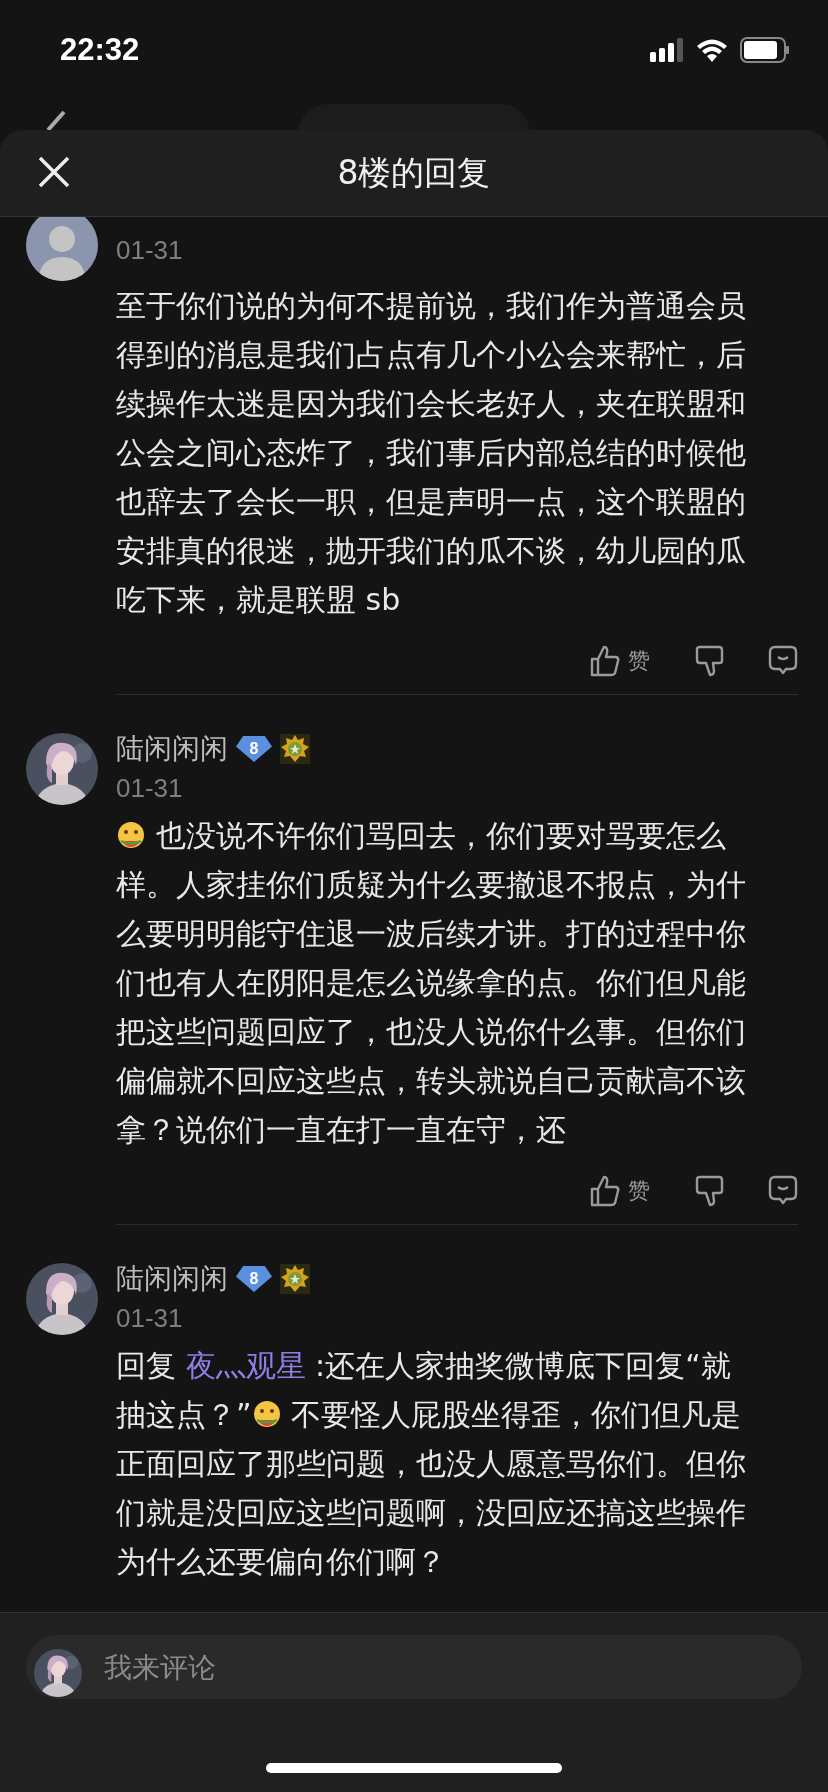  I want to click on status-time: 22:32, so click(100, 50).